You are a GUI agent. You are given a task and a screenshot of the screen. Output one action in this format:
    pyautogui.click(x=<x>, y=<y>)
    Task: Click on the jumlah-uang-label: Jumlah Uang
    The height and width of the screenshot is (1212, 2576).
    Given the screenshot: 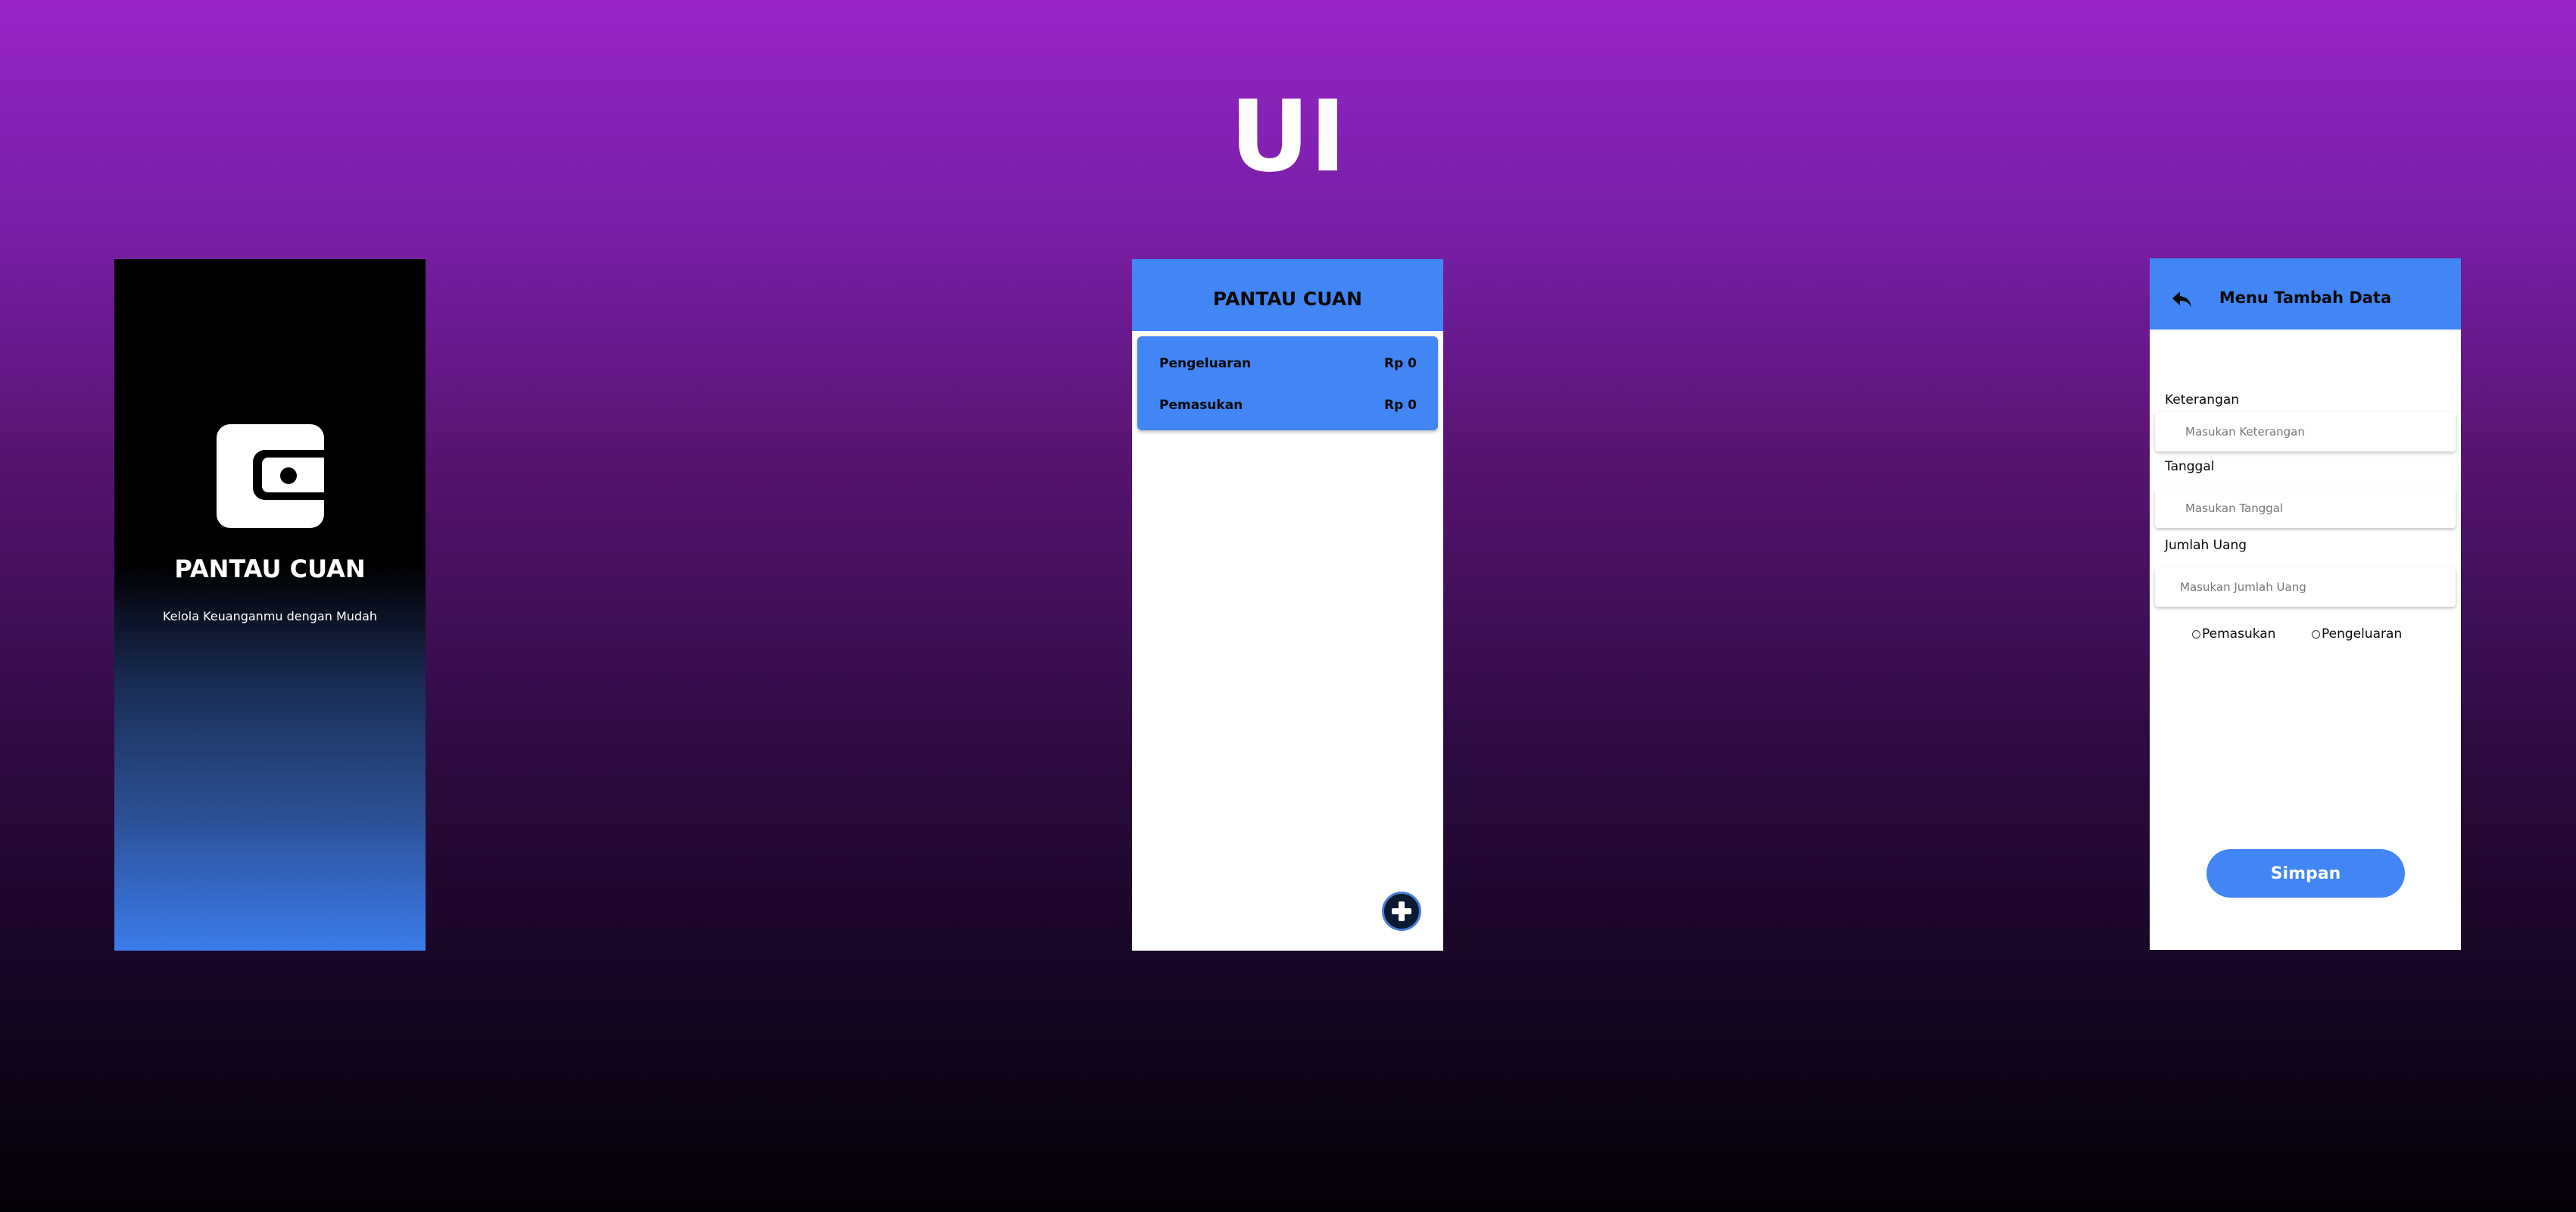 What is the action you would take?
    pyautogui.click(x=2206, y=545)
    